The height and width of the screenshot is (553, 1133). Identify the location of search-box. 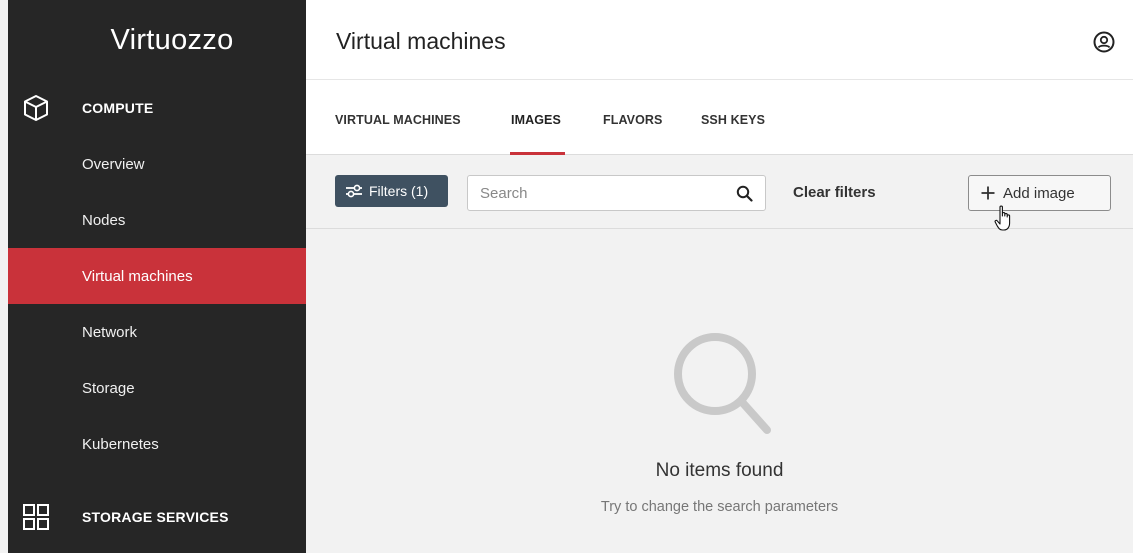
(616, 193).